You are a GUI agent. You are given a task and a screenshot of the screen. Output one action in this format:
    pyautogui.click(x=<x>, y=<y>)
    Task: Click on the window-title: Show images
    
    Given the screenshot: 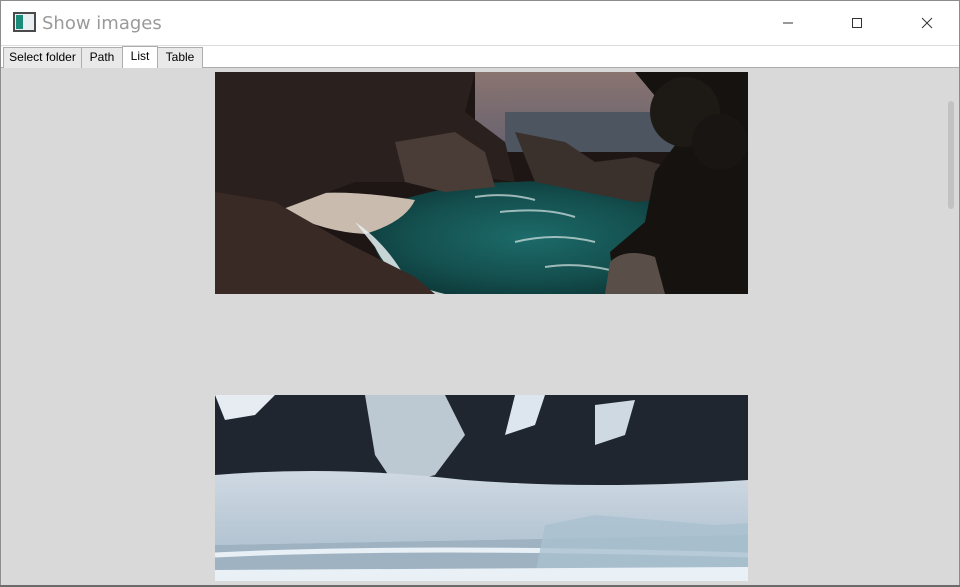 What is the action you would take?
    pyautogui.click(x=102, y=23)
    